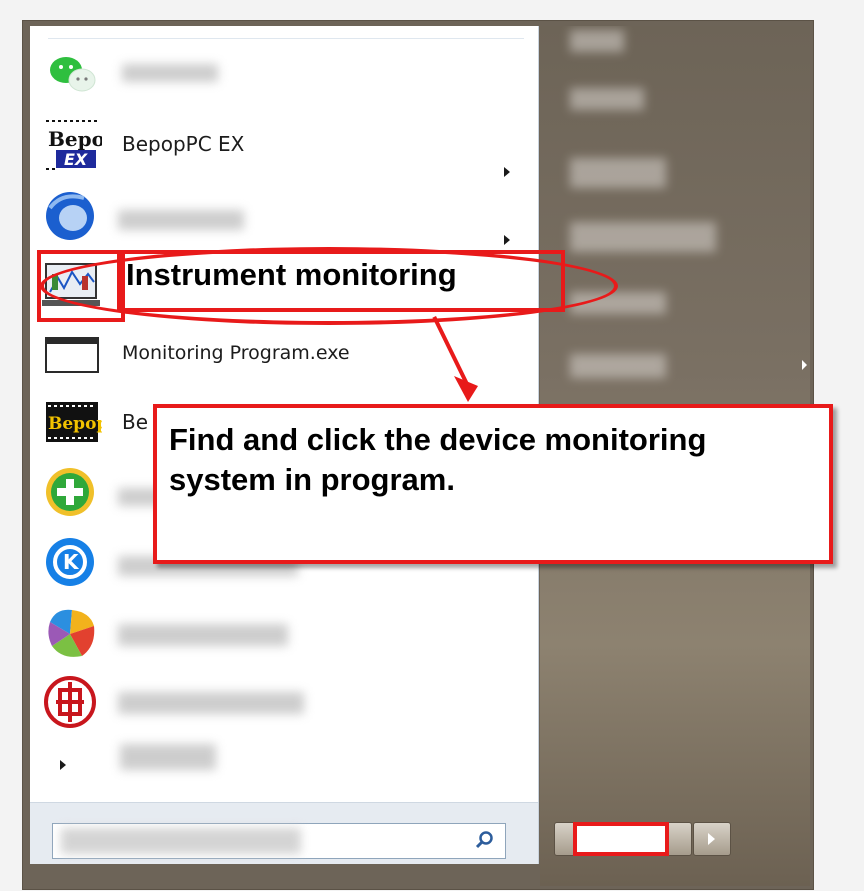 This screenshot has height=891, width=864. I want to click on svg-text: EX, so click(76, 159).